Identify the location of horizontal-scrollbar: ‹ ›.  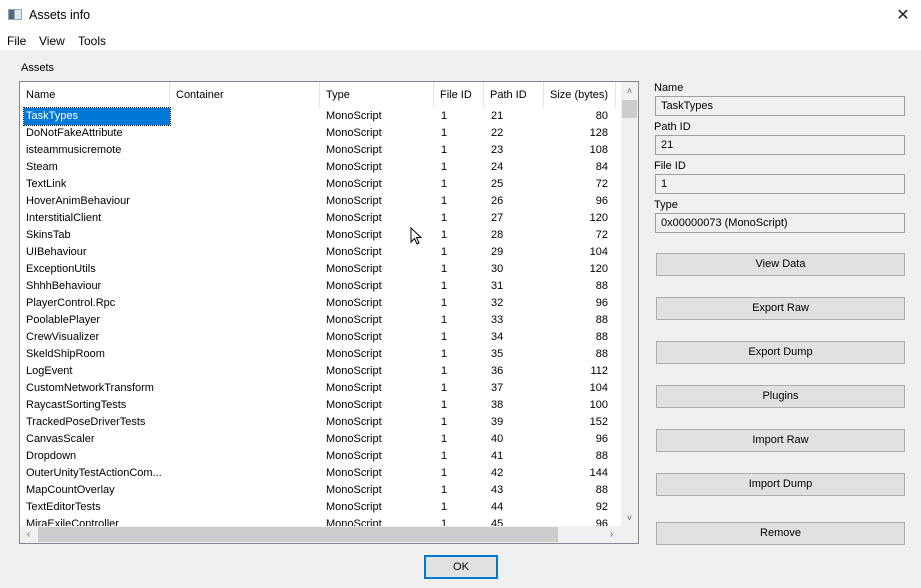
(329, 534).